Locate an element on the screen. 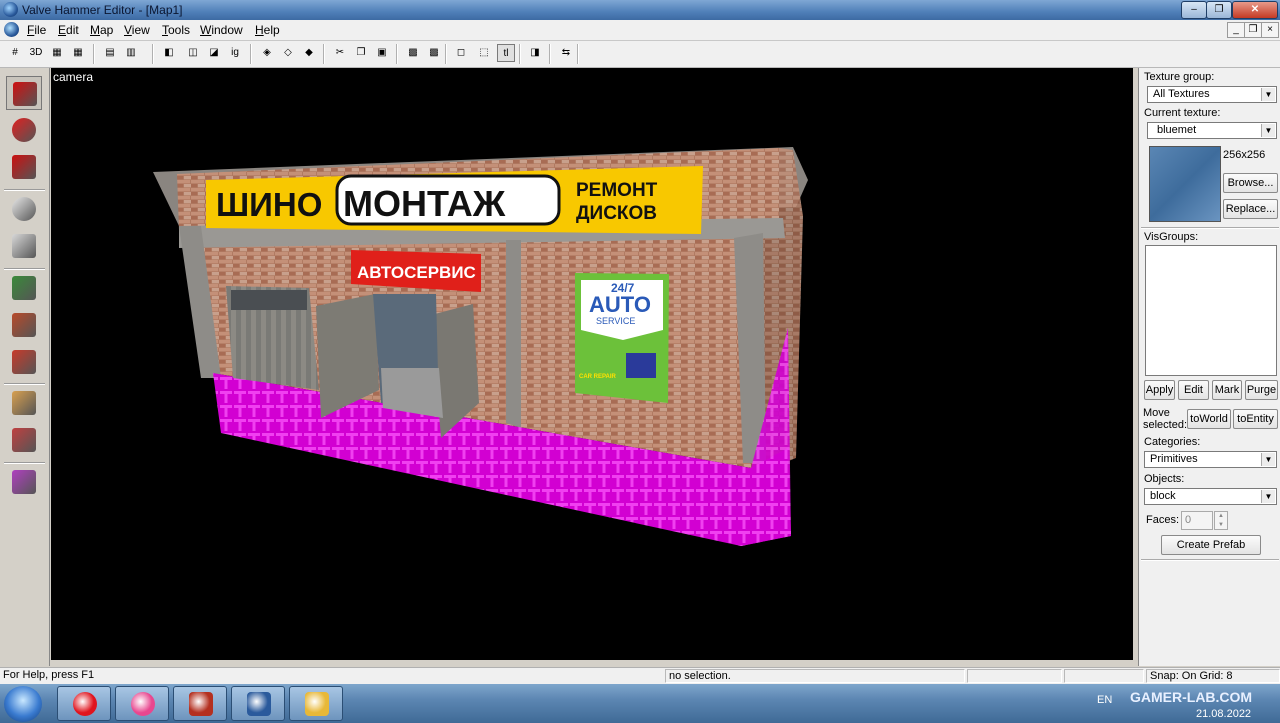 The image size is (1280, 723). sign-text-montazh: МОНТАЖ is located at coordinates (424, 203).